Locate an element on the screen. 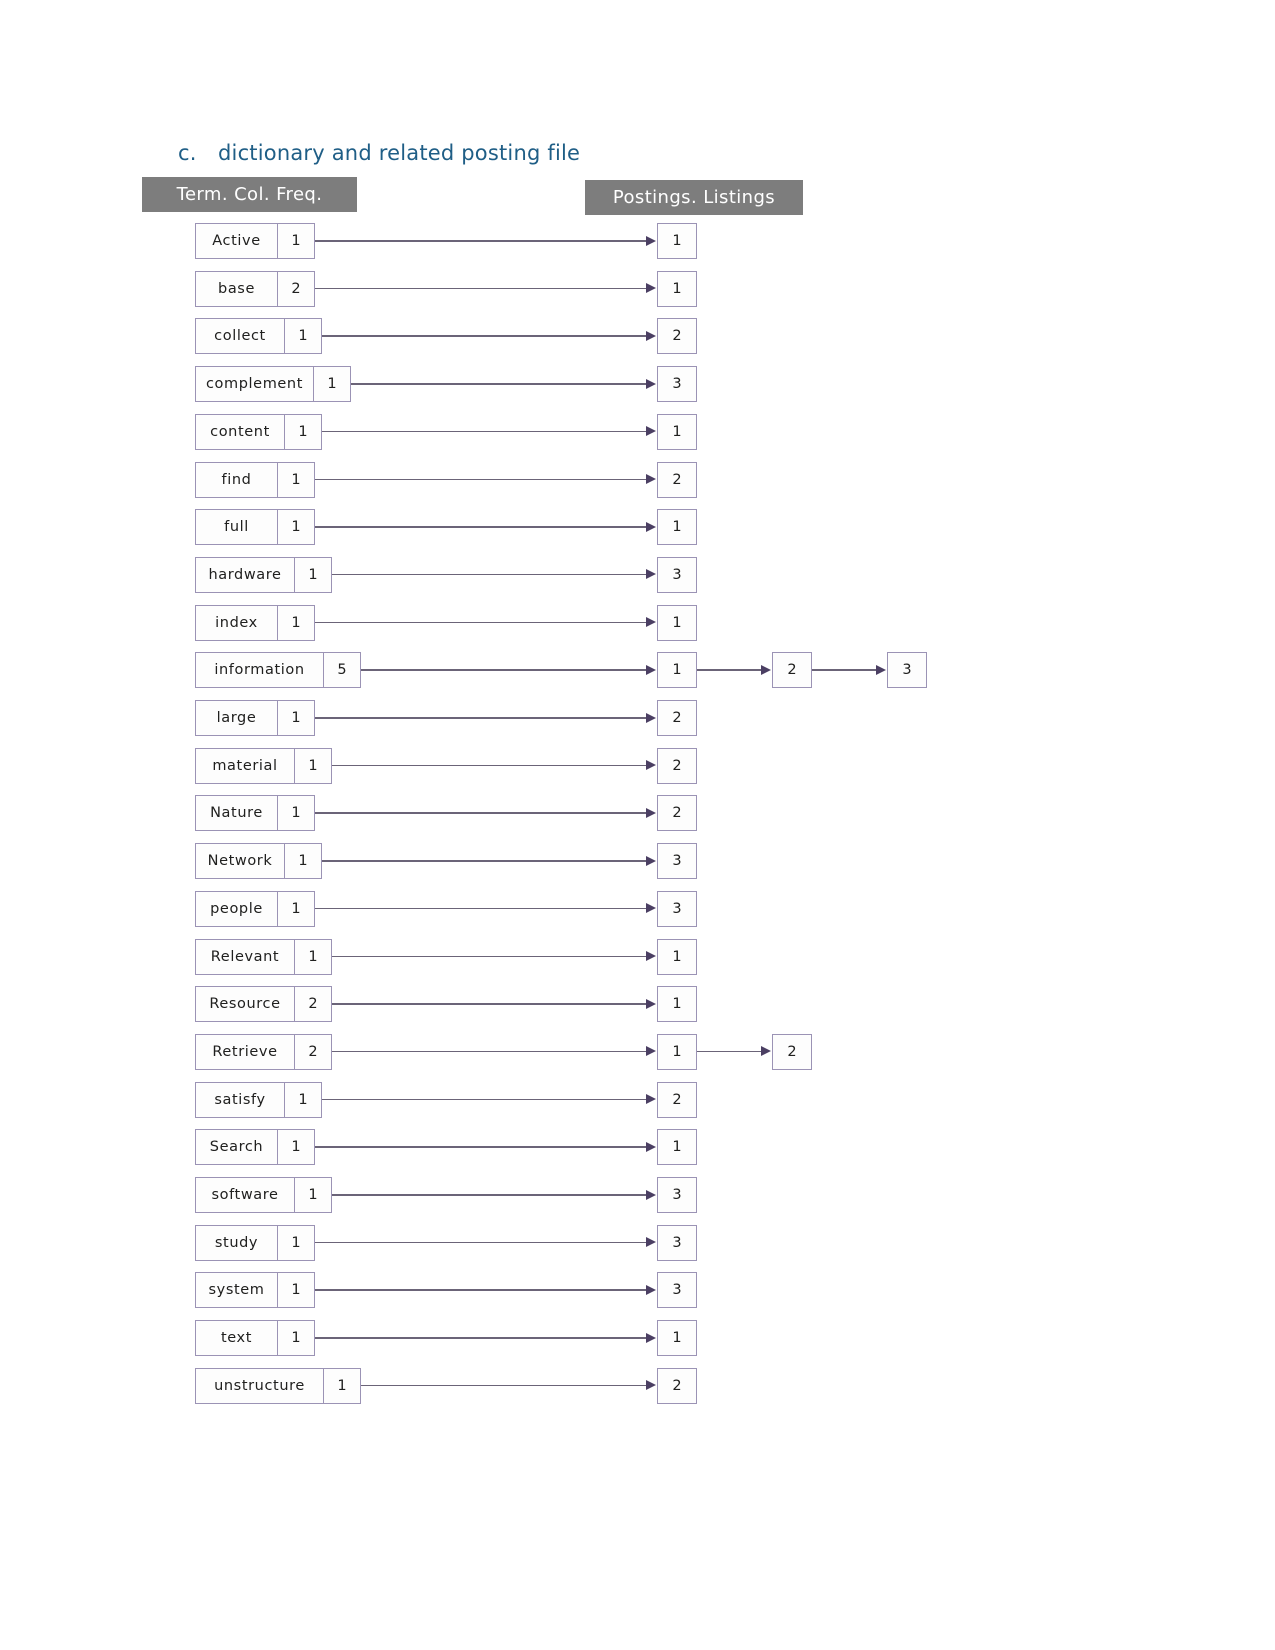 The height and width of the screenshot is (1650, 1275). table-row: index 1 1 is located at coordinates (637, 622).